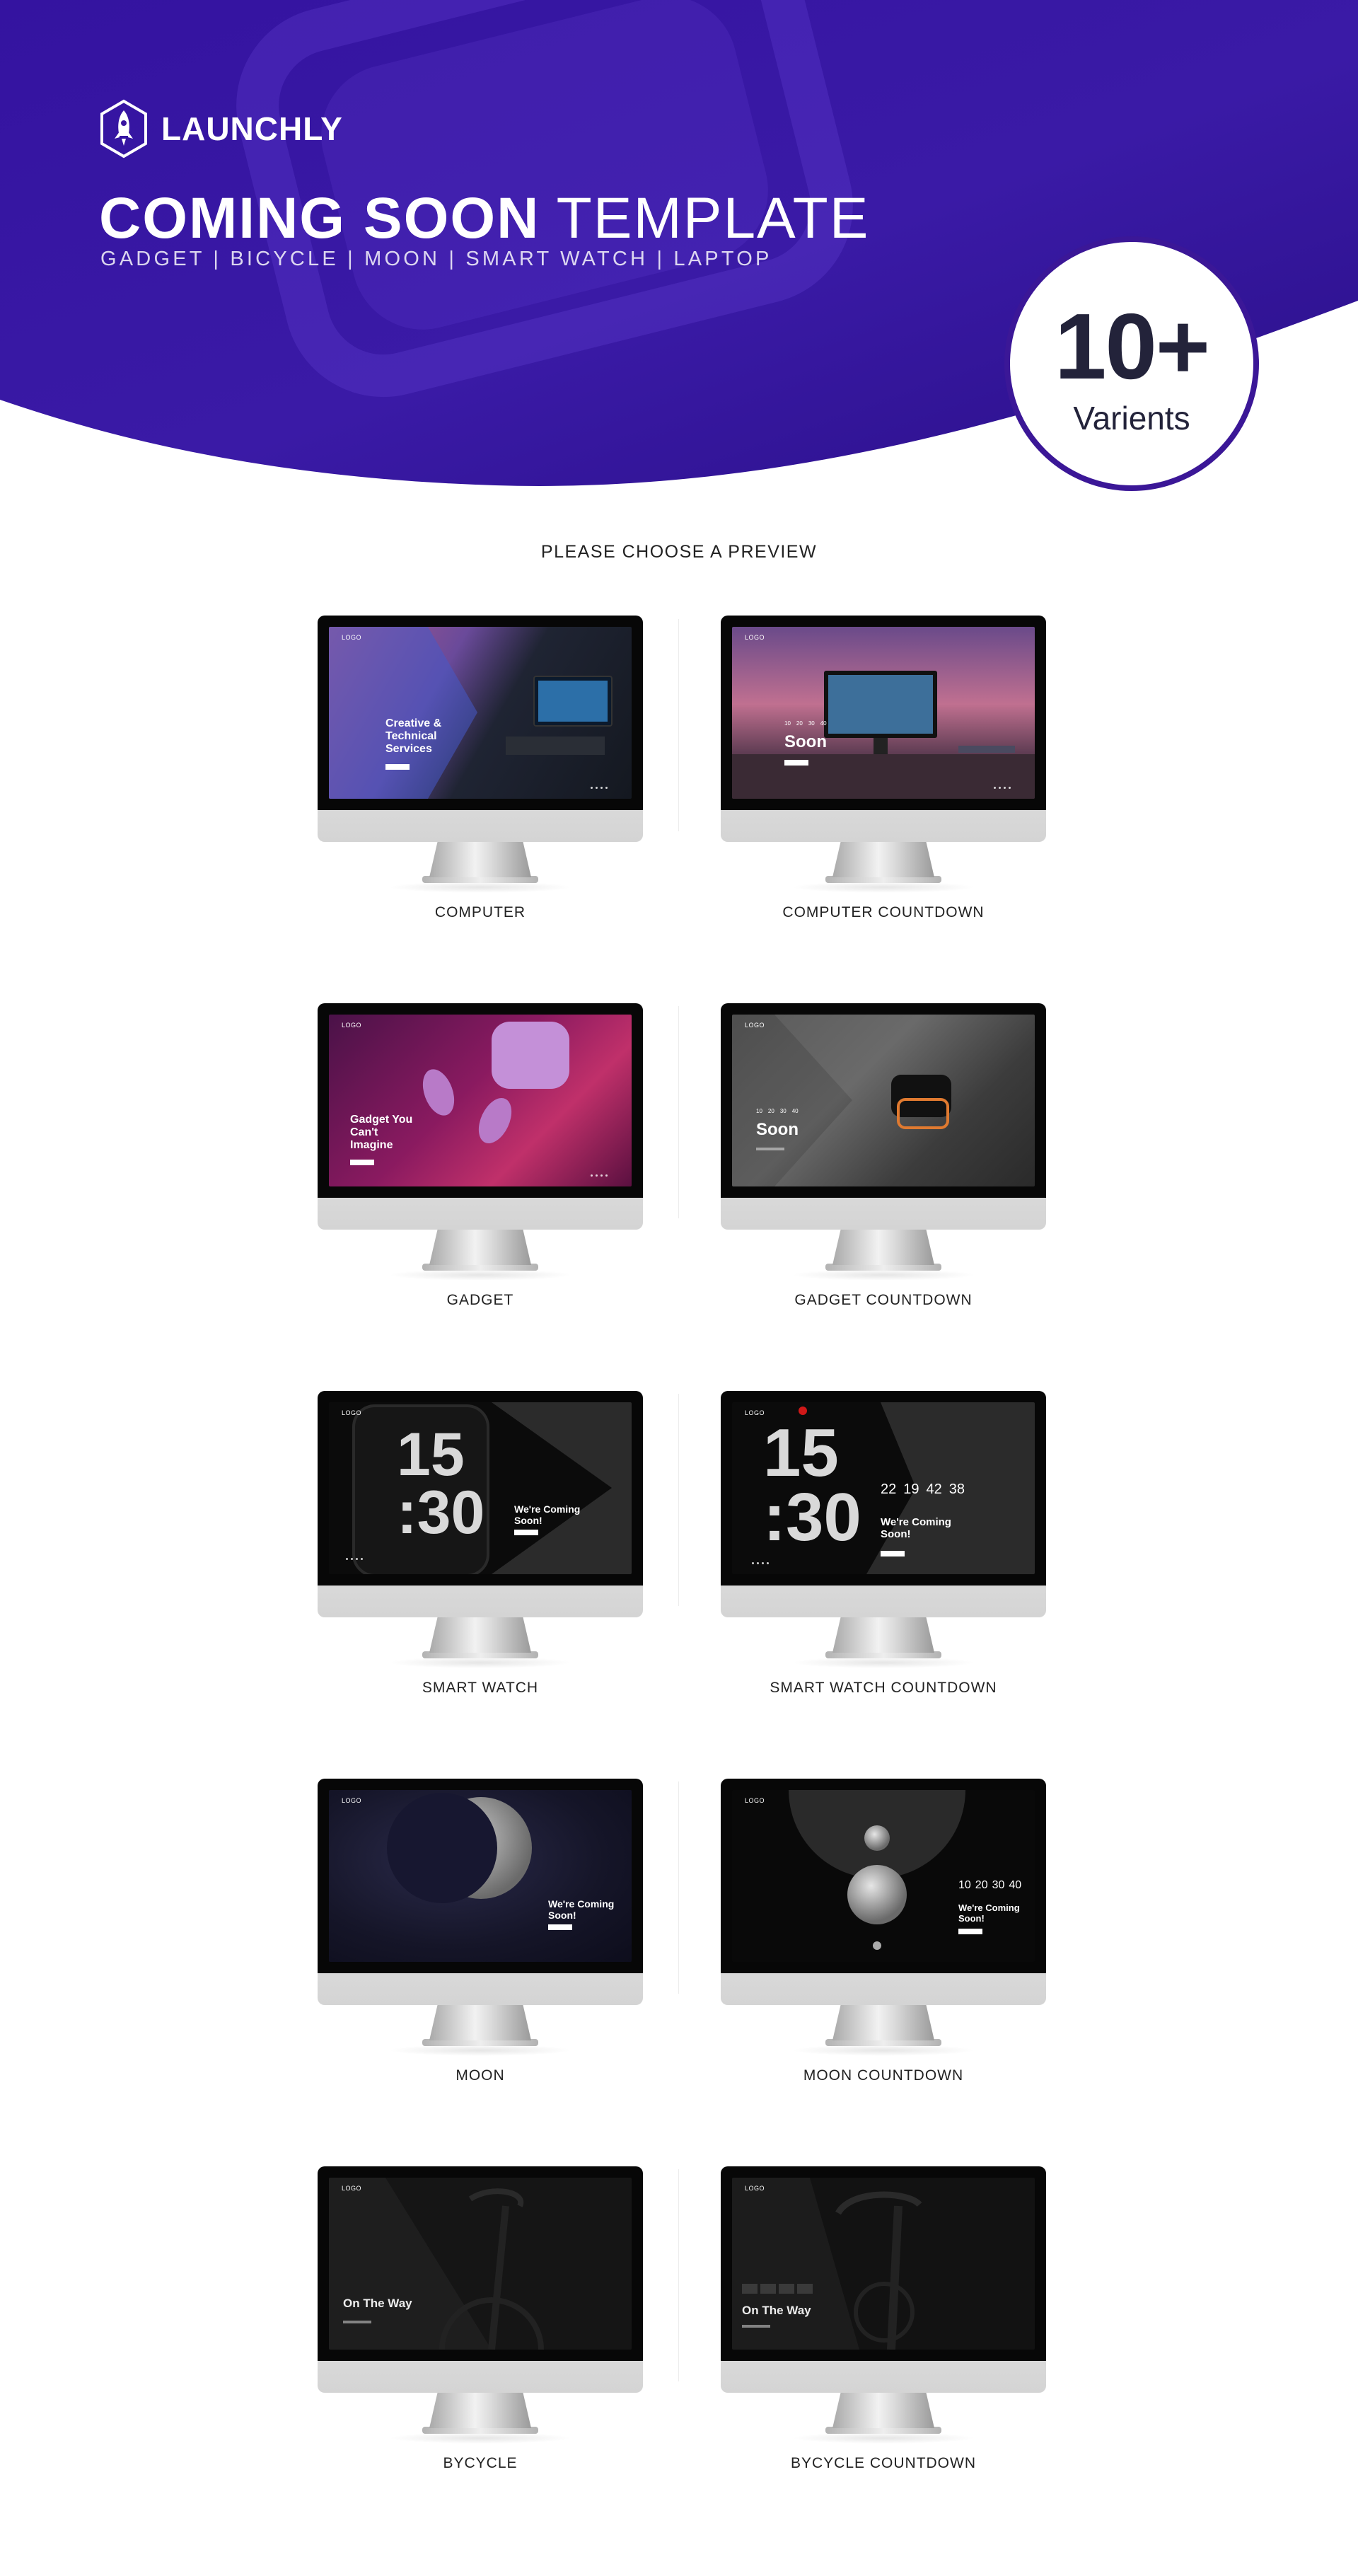  Describe the element at coordinates (319, 218) in the screenshot. I see `hero-title-bold: COMING SOON` at that location.